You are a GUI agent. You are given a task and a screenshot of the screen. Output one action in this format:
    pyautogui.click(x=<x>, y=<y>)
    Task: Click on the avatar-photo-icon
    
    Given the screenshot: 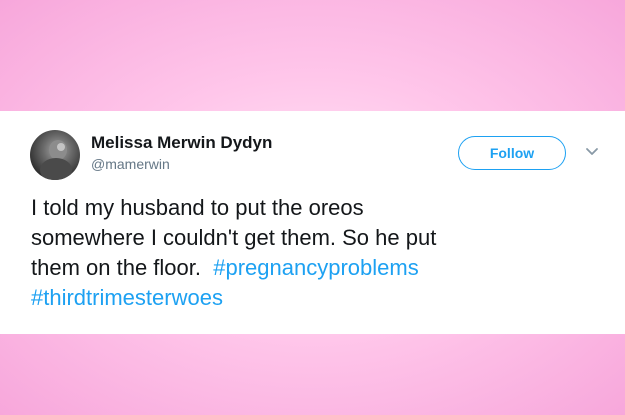 What is the action you would take?
    pyautogui.click(x=56, y=160)
    